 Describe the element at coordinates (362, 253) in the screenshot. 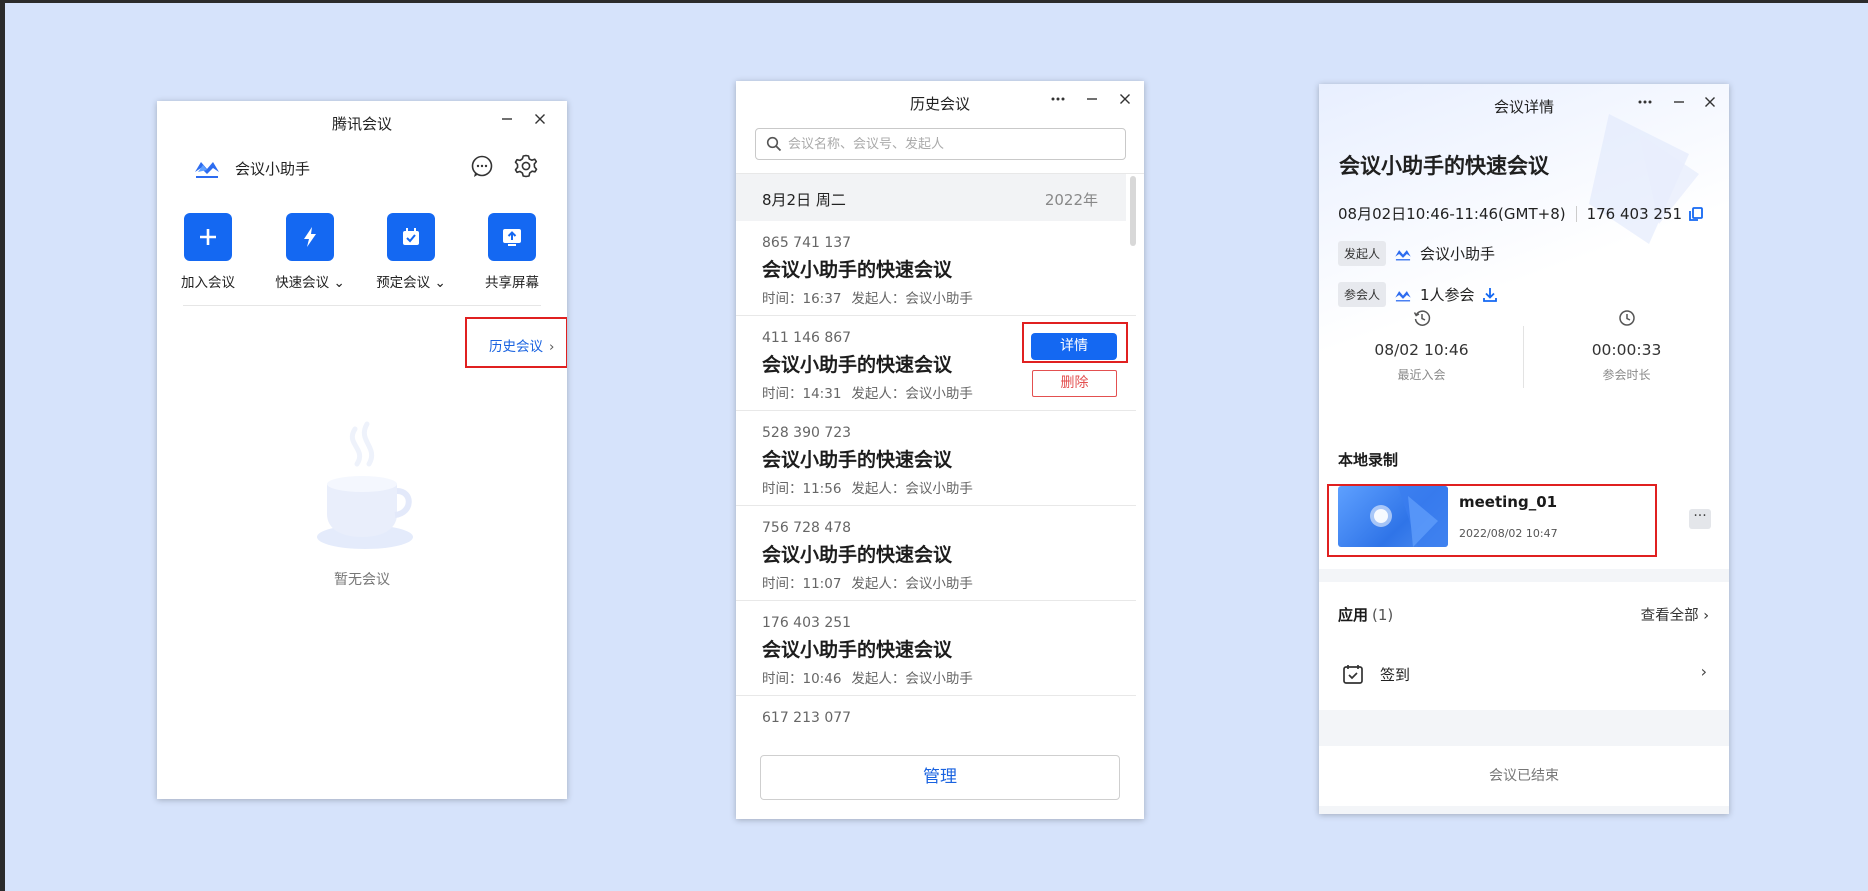

I see `quick-actions: 加入会议 快速会议 ⌄ 预定会议 ⌄ 共享屏幕` at that location.